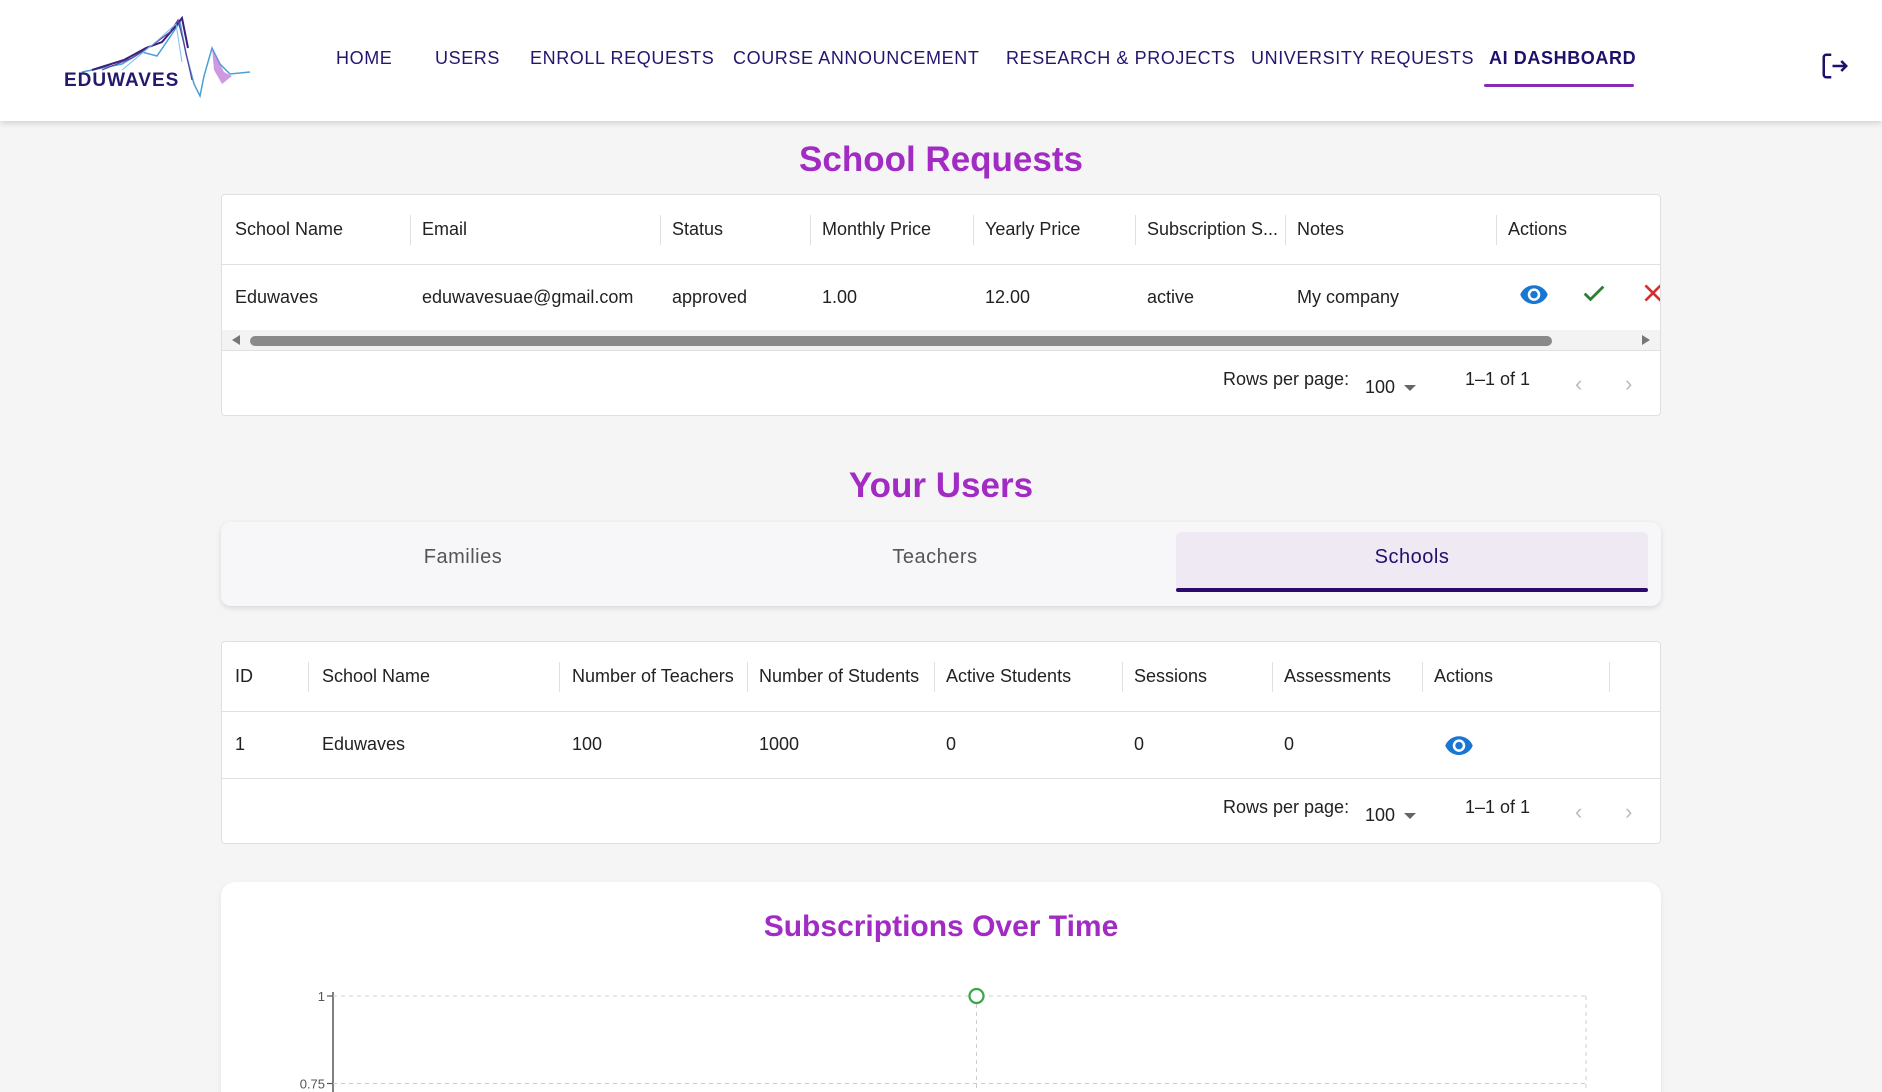 The image size is (1882, 1092). What do you see at coordinates (1170, 676) in the screenshot?
I see `column-header: Sessions` at bounding box center [1170, 676].